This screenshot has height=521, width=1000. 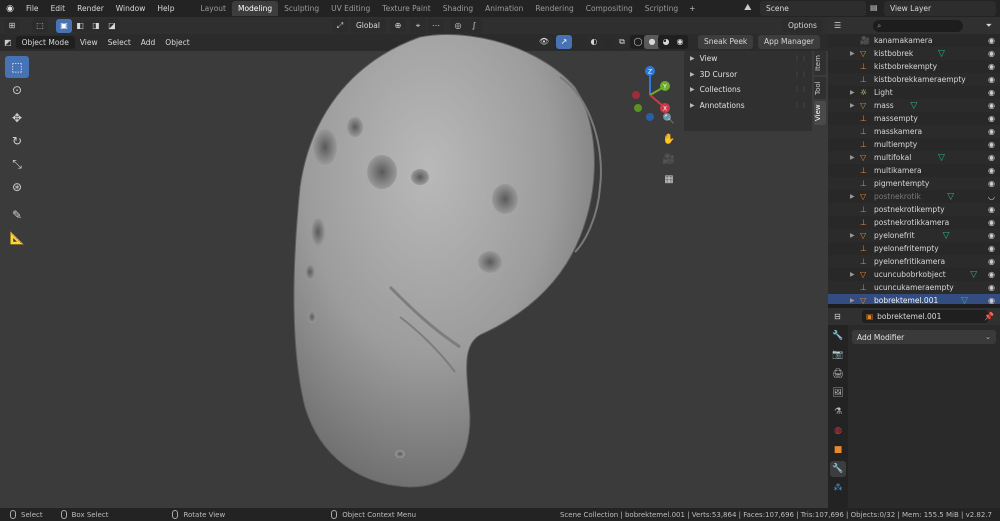 I want to click on annotate-tool-icon: ✎, so click(x=17, y=215).